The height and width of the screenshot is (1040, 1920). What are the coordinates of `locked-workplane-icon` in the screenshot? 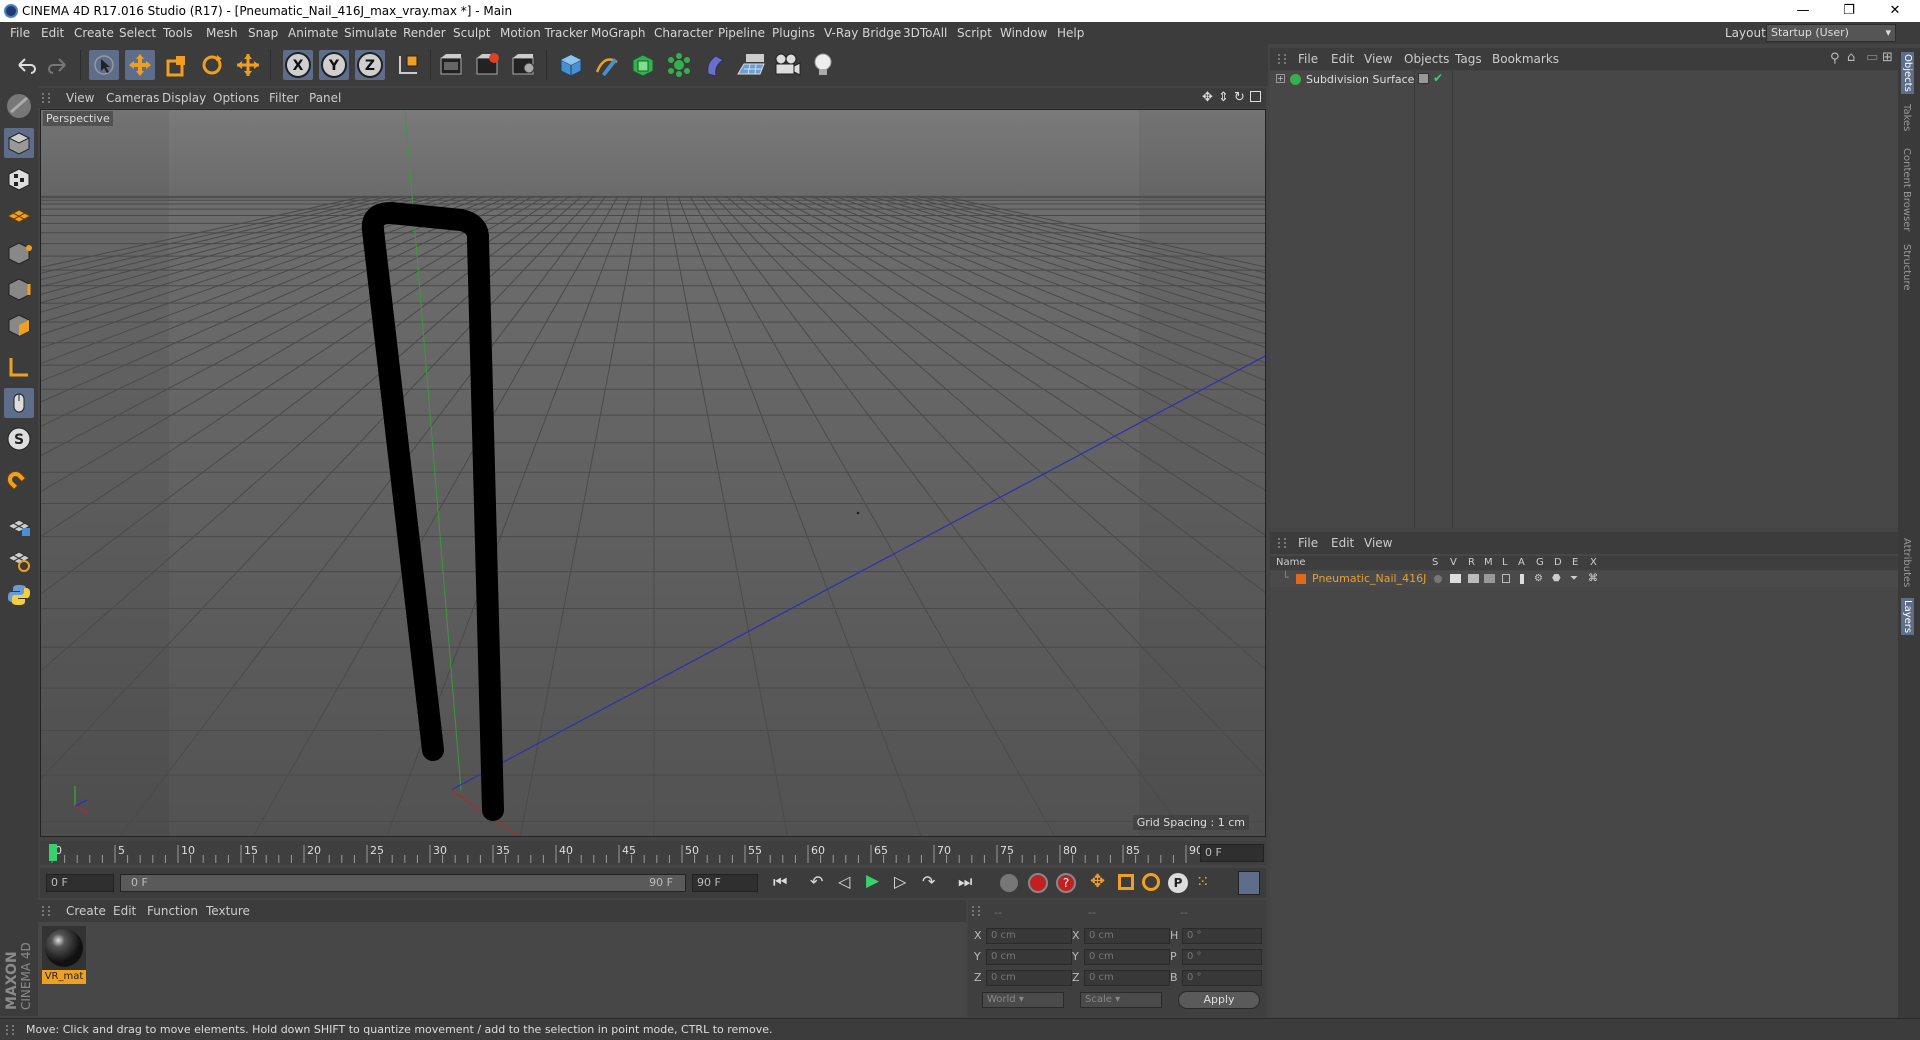 It's located at (19, 559).